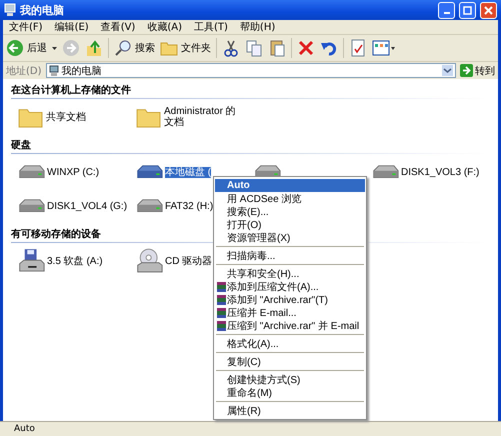 This screenshot has height=436, width=501. What do you see at coordinates (211, 27) in the screenshot?
I see `menu-item: 工具(T)` at bounding box center [211, 27].